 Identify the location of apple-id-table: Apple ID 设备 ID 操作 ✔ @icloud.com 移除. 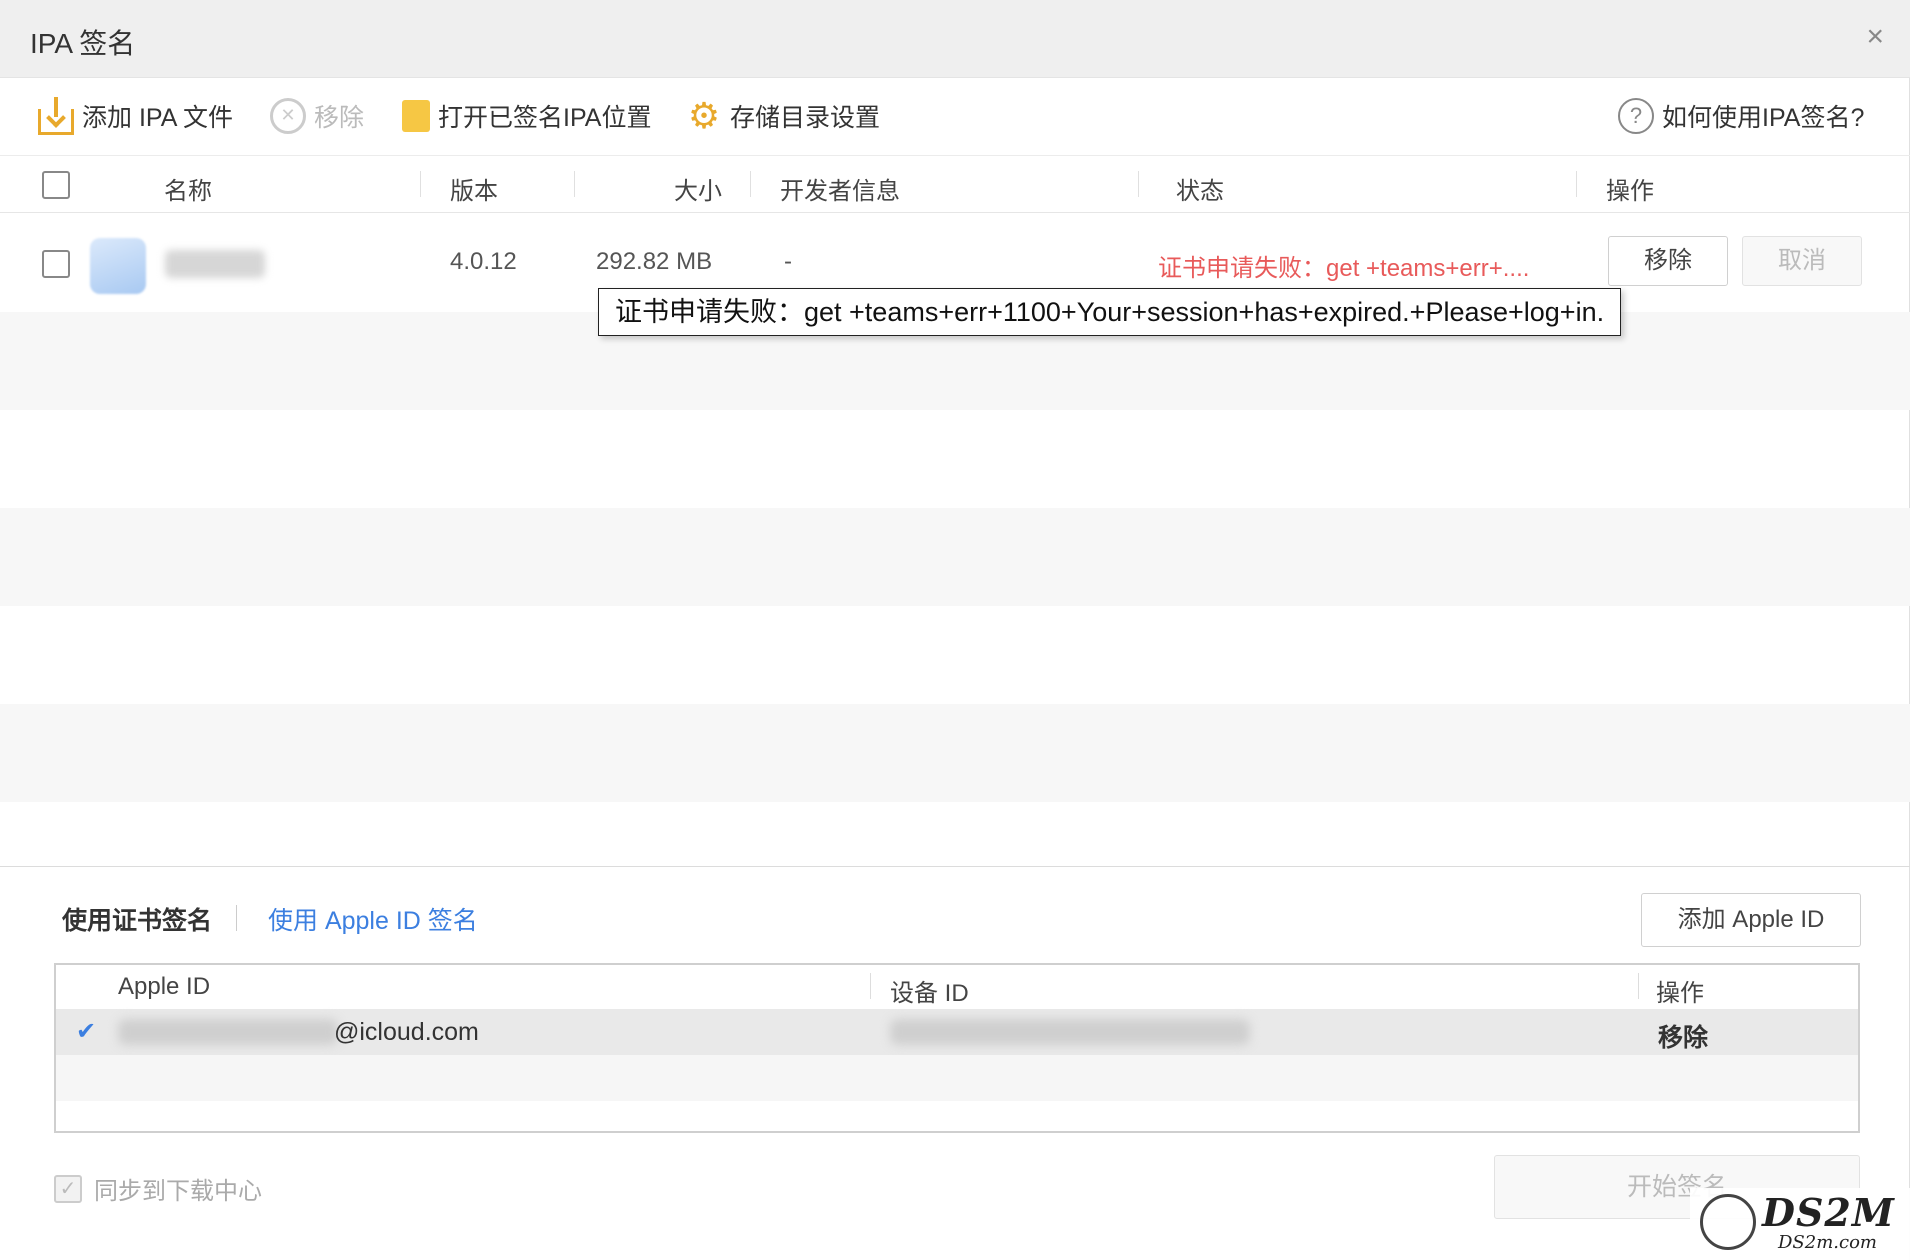
(957, 1048).